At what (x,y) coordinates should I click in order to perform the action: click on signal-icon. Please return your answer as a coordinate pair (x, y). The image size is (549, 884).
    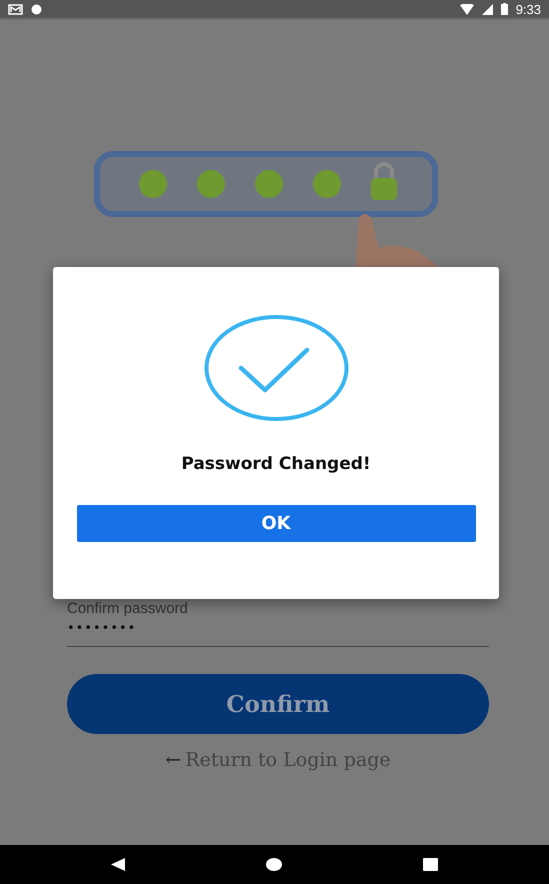
    Looking at the image, I should click on (487, 9).